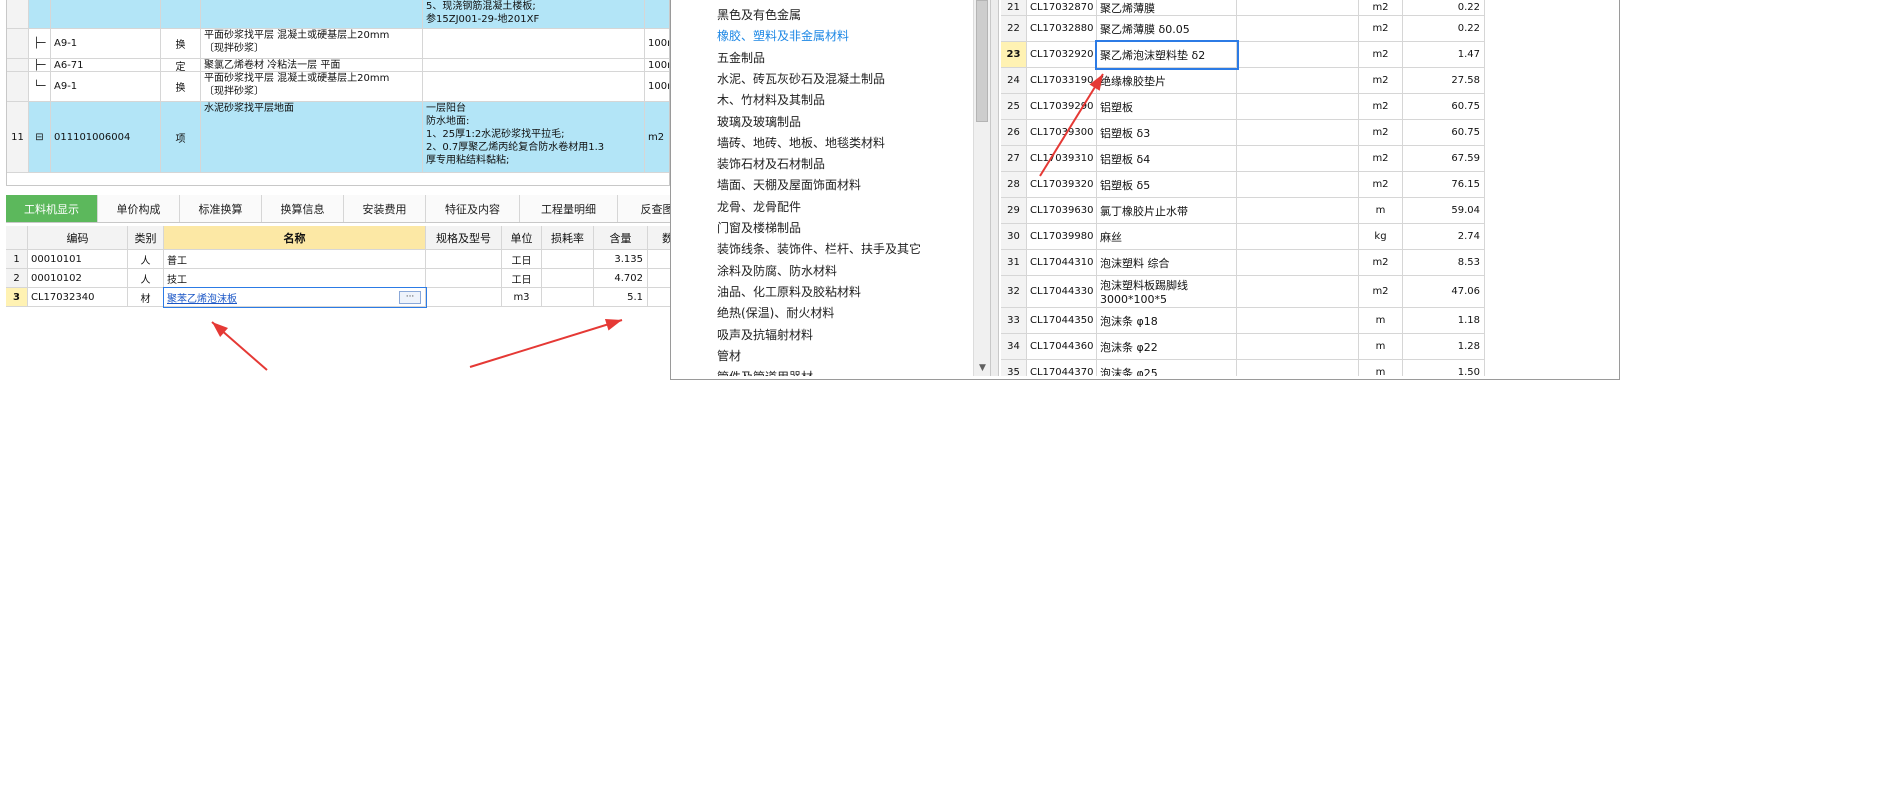  Describe the element at coordinates (1167, 55) in the screenshot. I see `price-row-name: 聚乙烯泡沫塑料垫 δ2` at that location.